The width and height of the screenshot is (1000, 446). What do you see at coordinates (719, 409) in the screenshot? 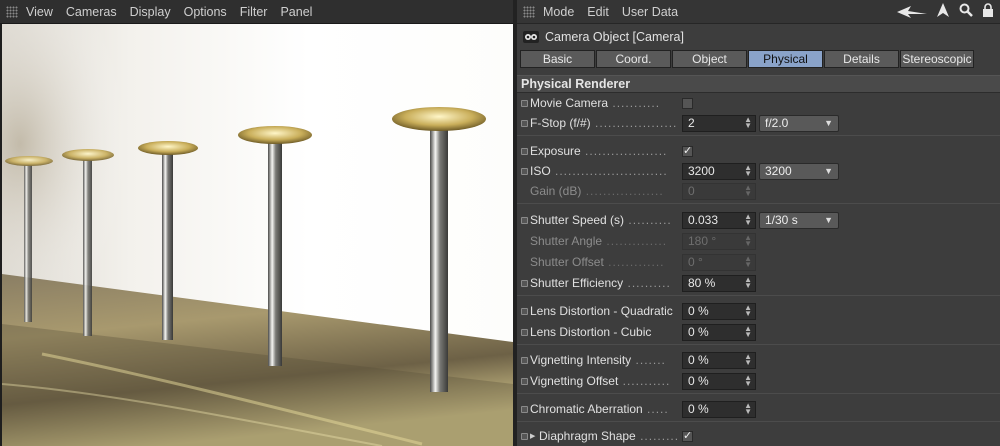
I see `chromatic-aberration-input: 0 % ▲ ▼` at bounding box center [719, 409].